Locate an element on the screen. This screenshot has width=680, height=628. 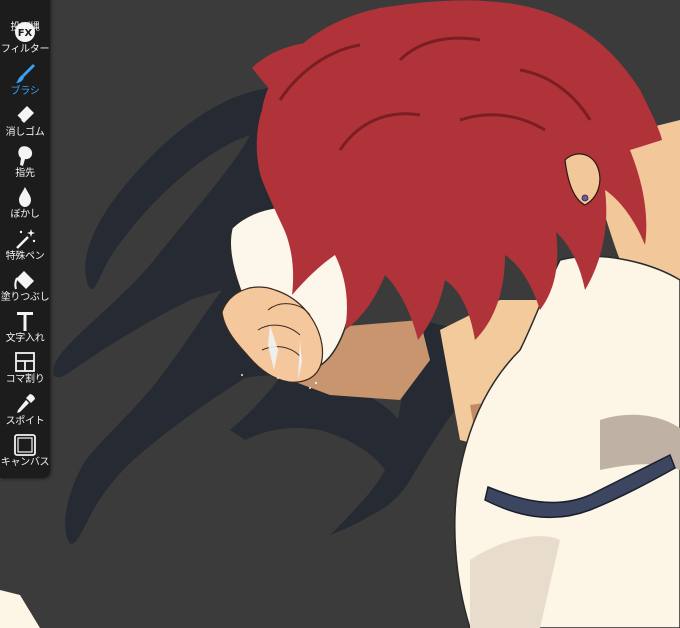
brush-icon is located at coordinates (25, 74).